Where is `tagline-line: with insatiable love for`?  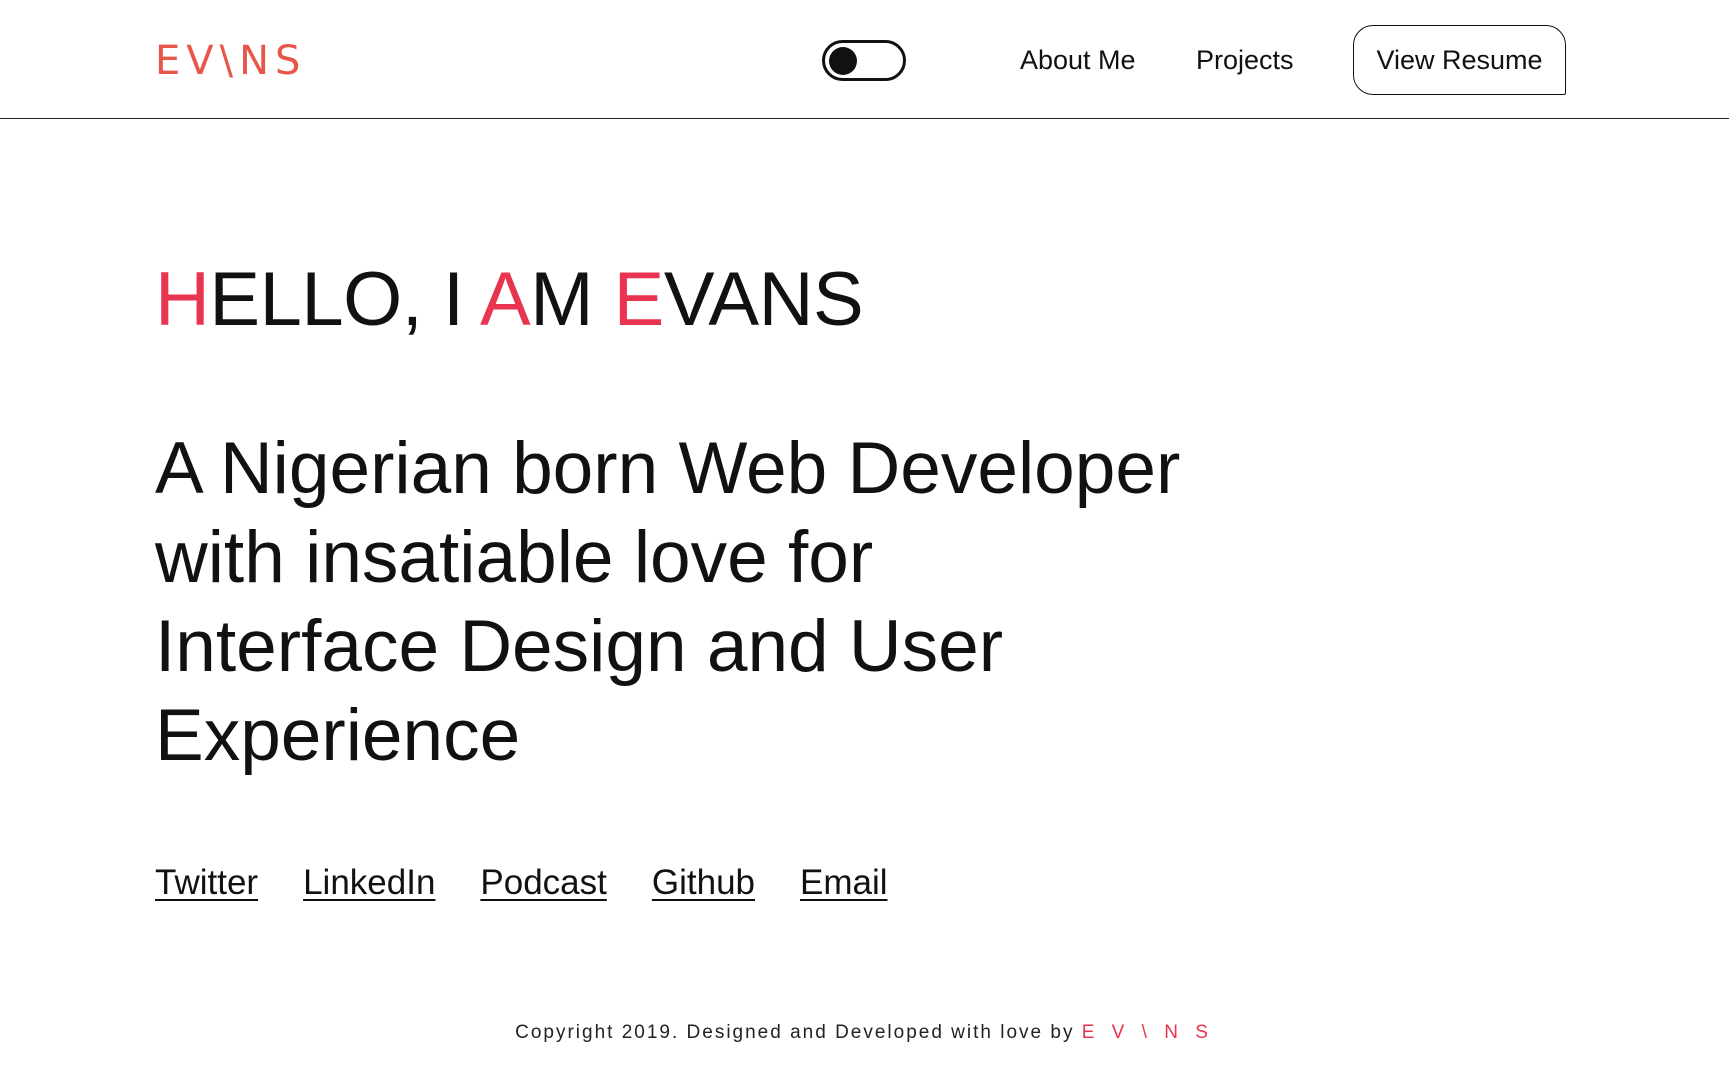
tagline-line: with insatiable love for is located at coordinates (514, 557).